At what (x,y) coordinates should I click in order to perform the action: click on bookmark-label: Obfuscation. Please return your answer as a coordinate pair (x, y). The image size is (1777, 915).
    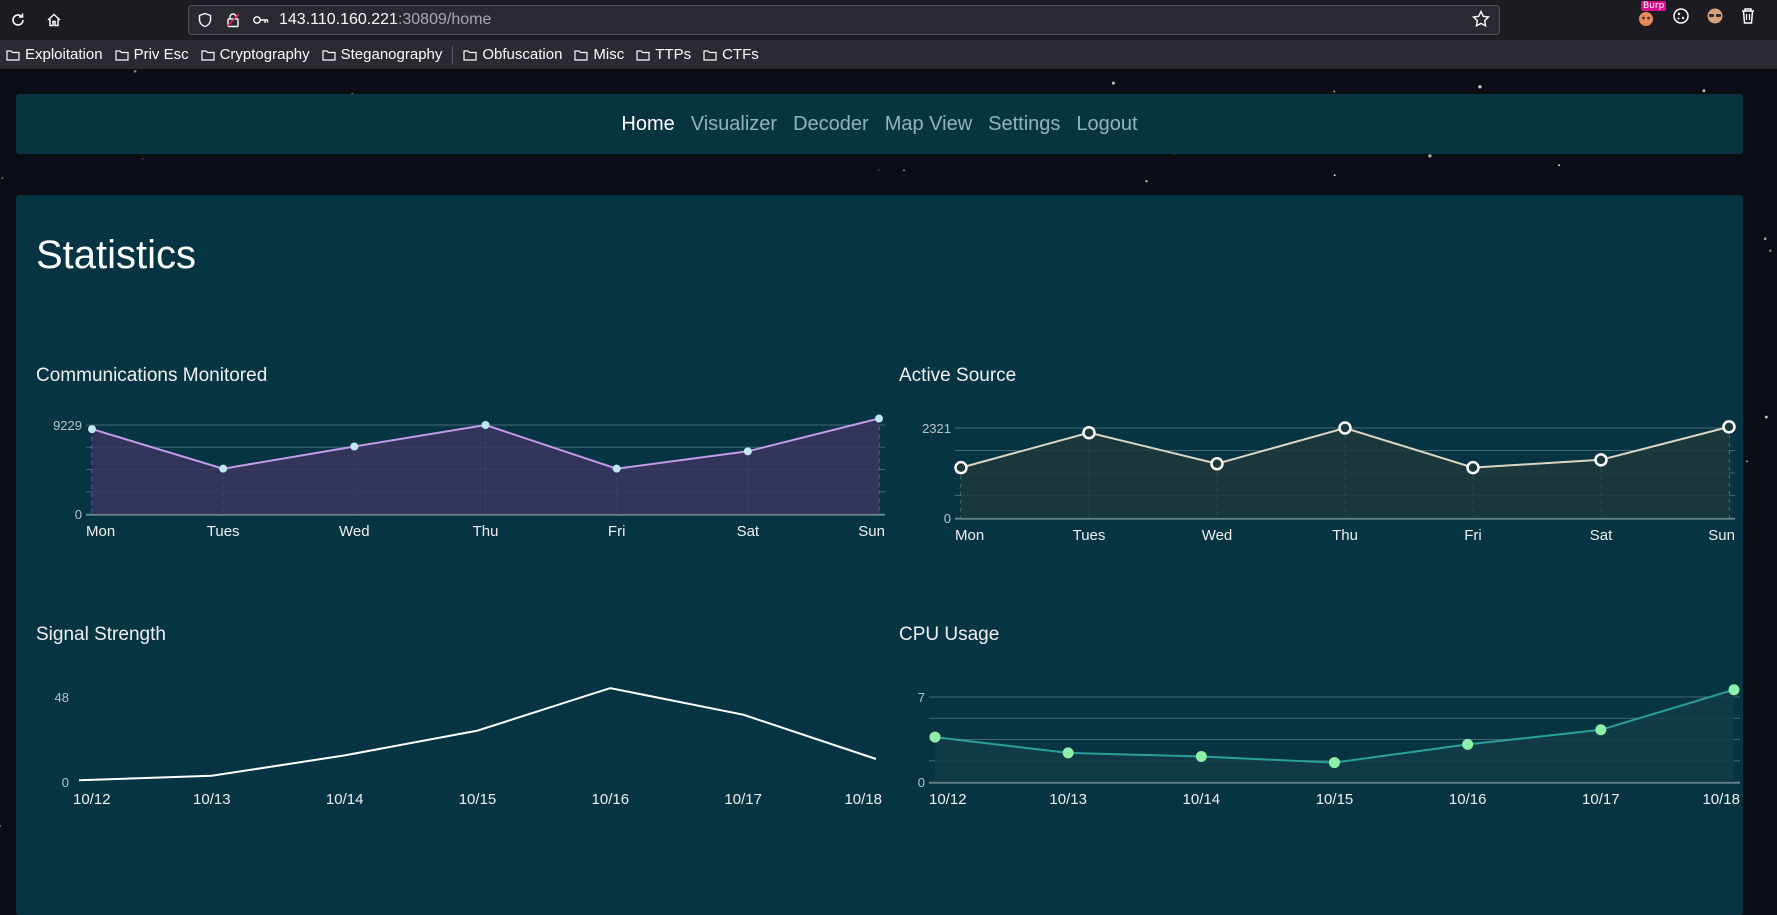
    Looking at the image, I should click on (522, 54).